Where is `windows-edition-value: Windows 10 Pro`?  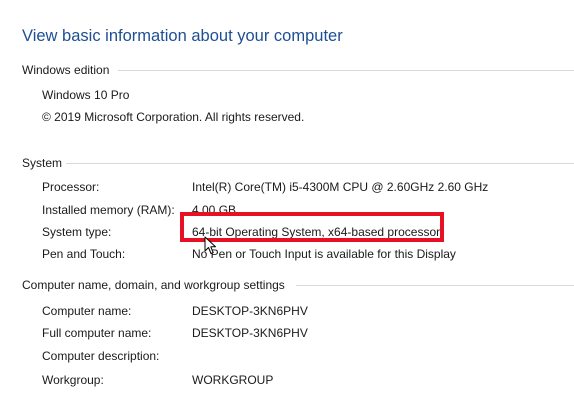 windows-edition-value: Windows 10 Pro is located at coordinates (86, 95).